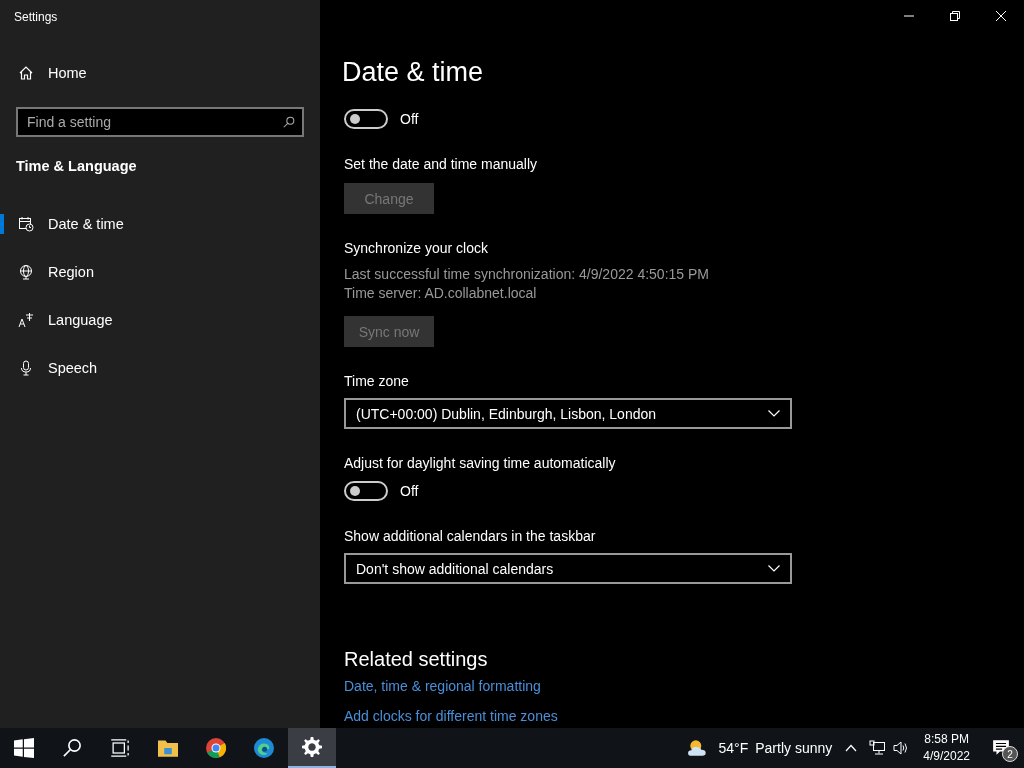 The width and height of the screenshot is (1024, 768). I want to click on info-text: Time server: AD.collabnet.local, so click(440, 293).